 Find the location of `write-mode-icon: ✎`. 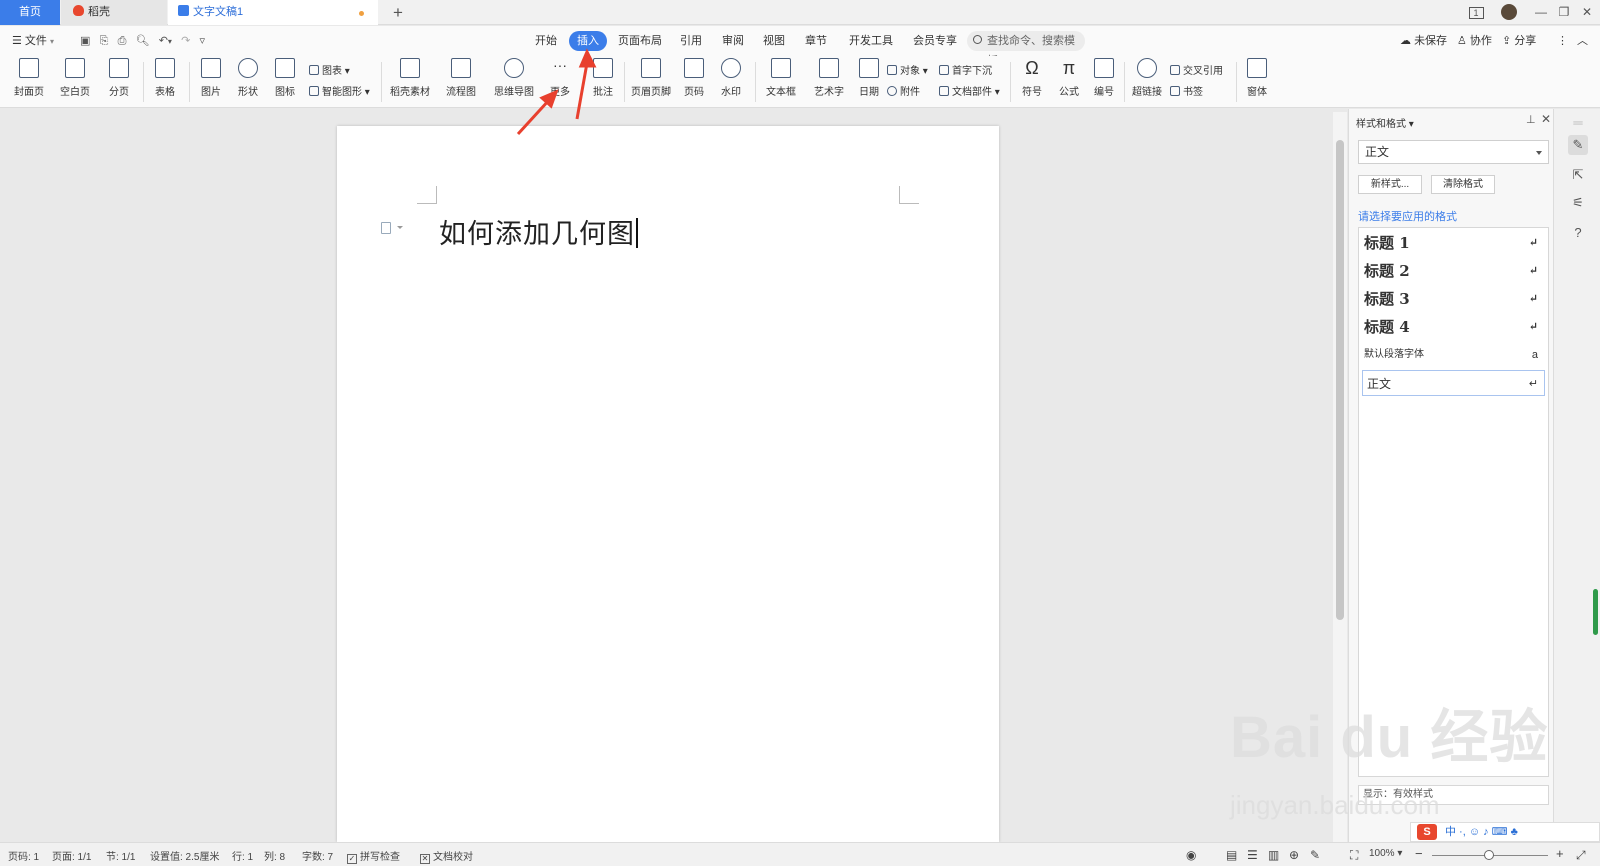

write-mode-icon: ✎ is located at coordinates (1315, 855).